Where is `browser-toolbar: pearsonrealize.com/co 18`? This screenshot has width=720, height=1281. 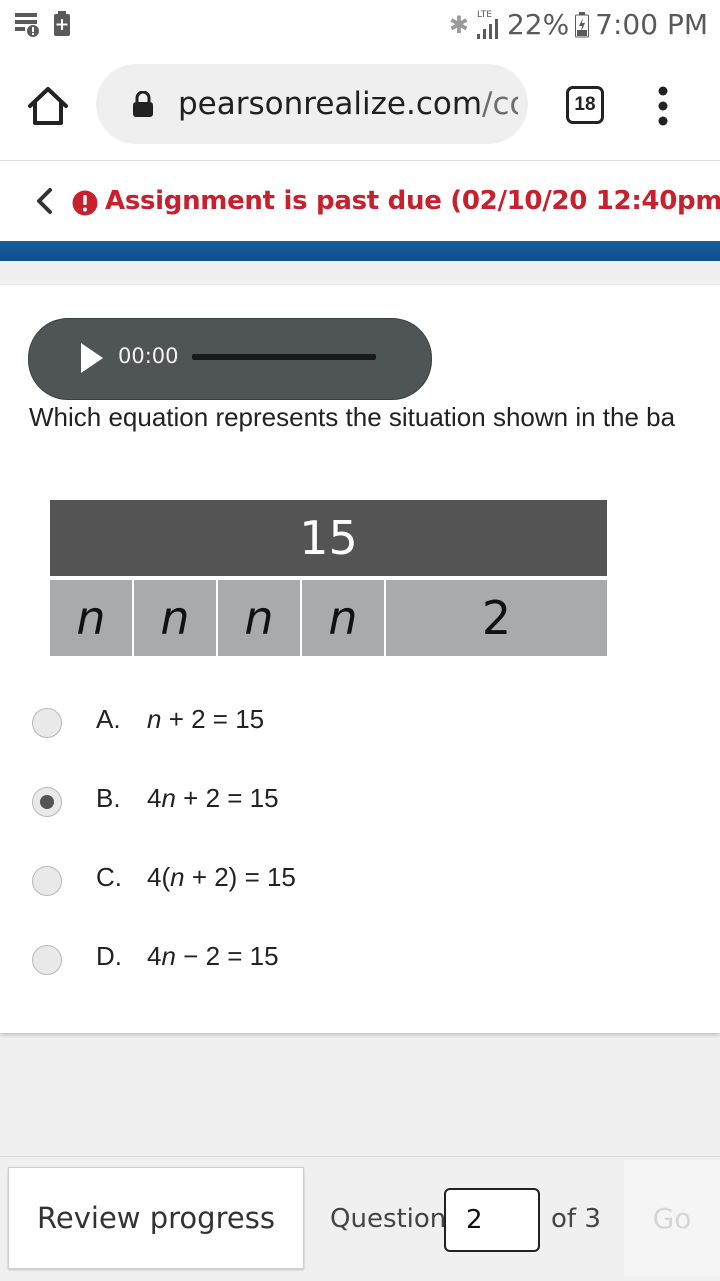
browser-toolbar: pearsonrealize.com/co 18 is located at coordinates (360, 105).